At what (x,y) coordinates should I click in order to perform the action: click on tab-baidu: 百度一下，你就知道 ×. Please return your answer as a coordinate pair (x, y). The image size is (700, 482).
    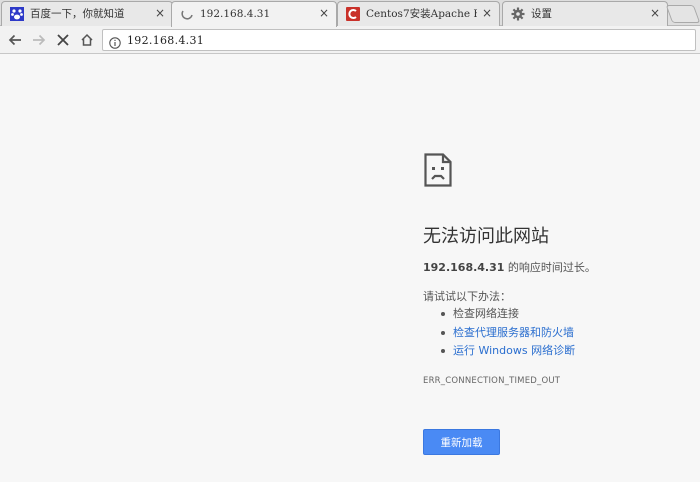
    Looking at the image, I should click on (87, 13).